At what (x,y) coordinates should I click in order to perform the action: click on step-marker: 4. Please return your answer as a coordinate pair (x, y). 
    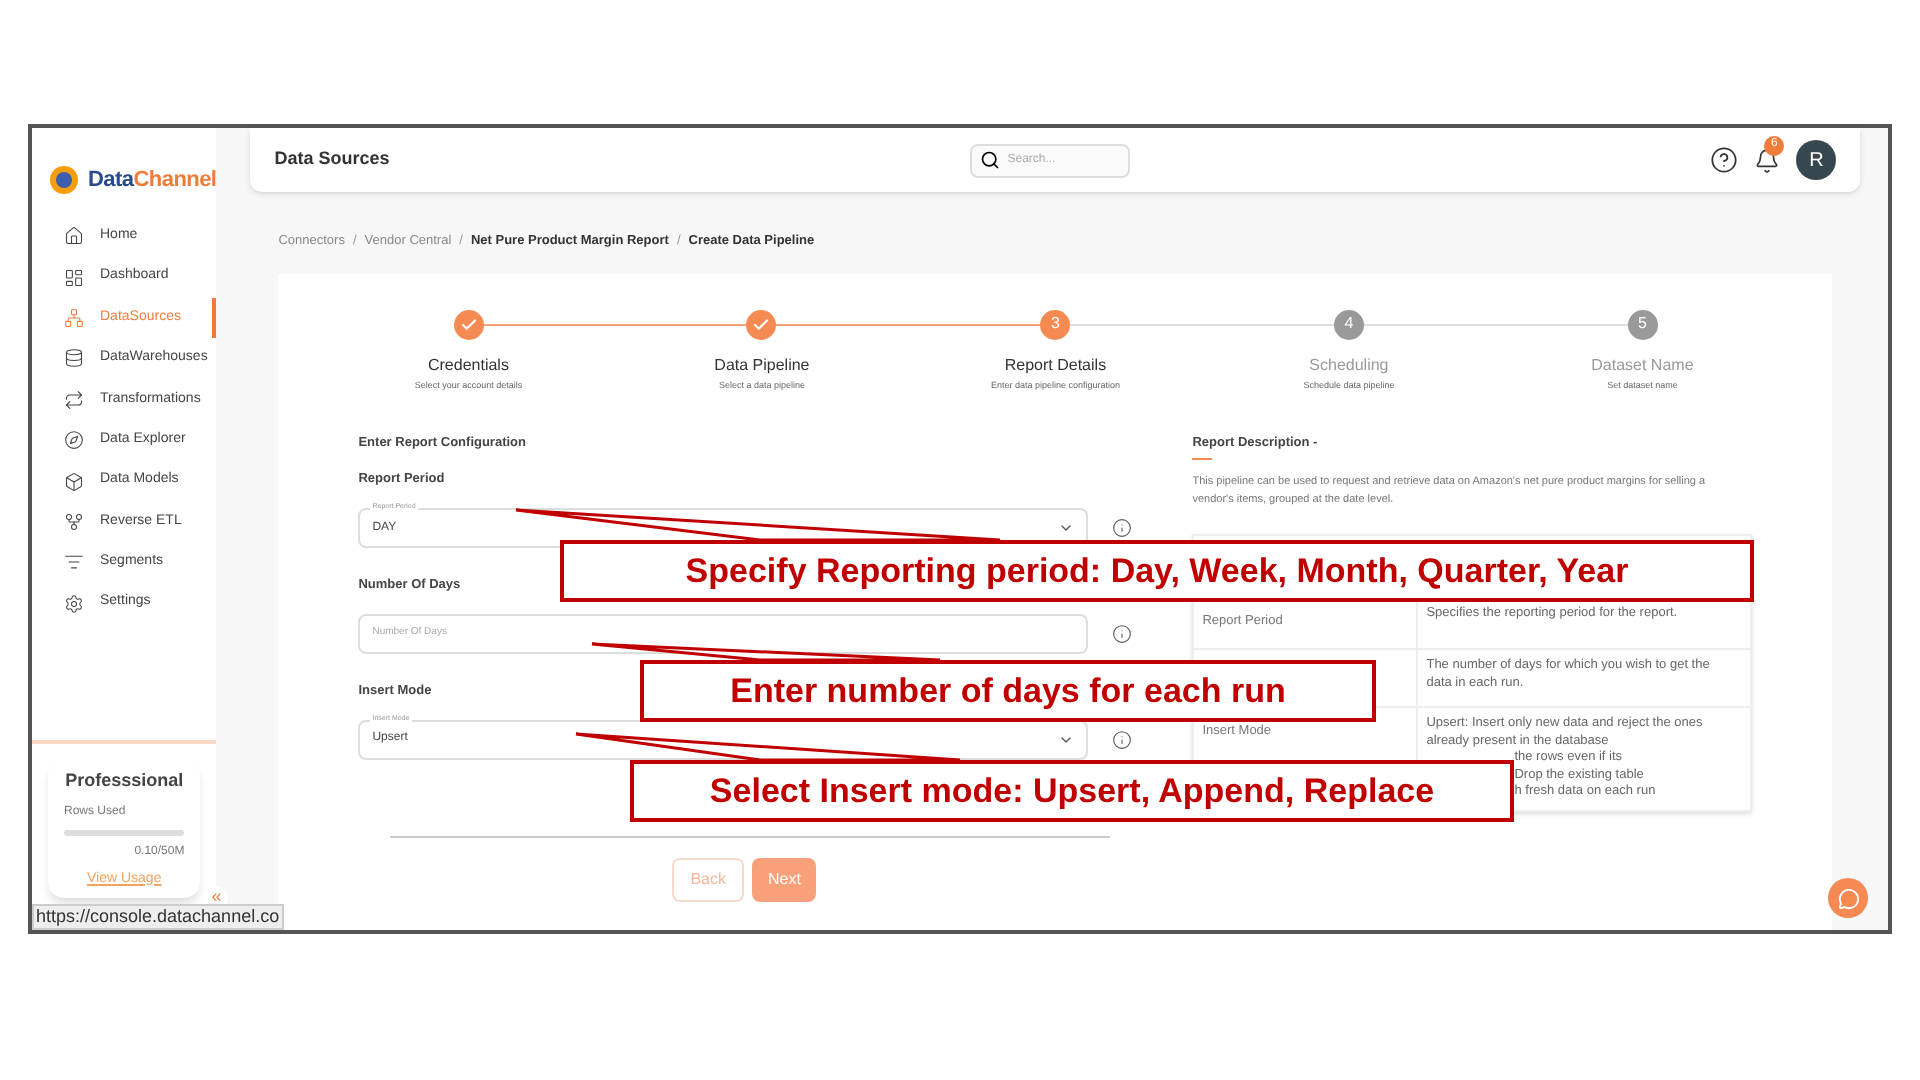
    Looking at the image, I should click on (1348, 324).